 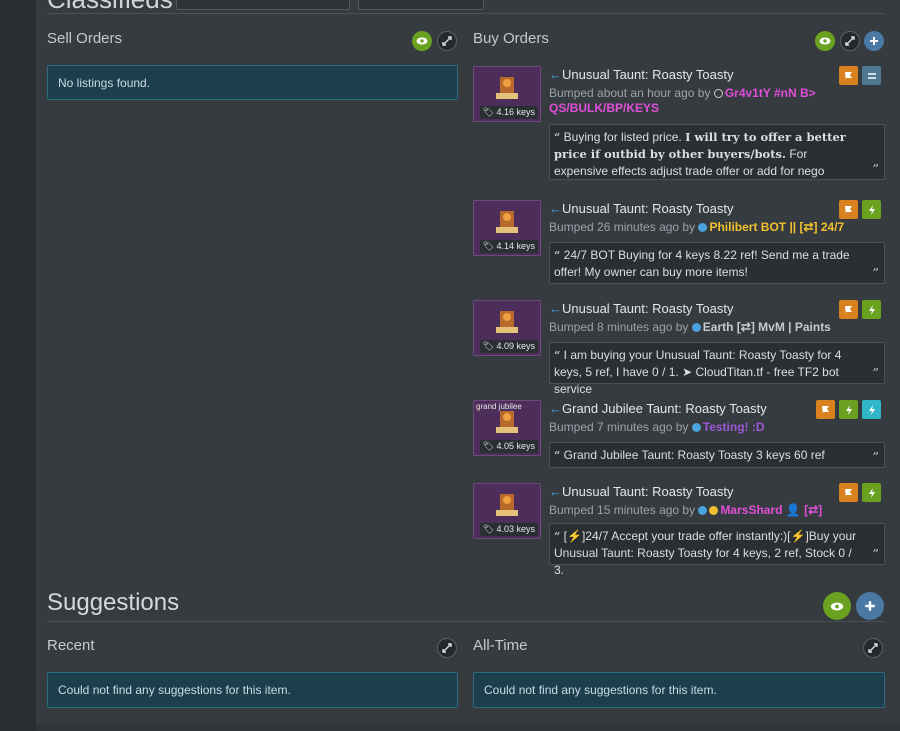 What do you see at coordinates (767, 327) in the screenshot?
I see `listing-user: Earth [⇄] MvM | Paints` at bounding box center [767, 327].